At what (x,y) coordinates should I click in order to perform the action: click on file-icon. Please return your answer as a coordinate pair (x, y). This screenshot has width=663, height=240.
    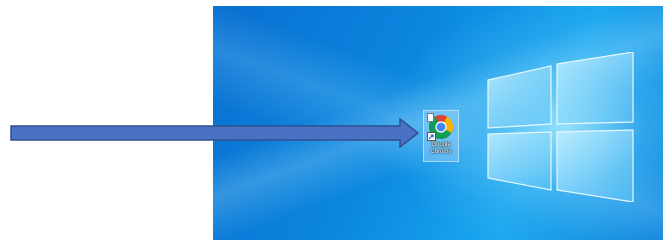
    Looking at the image, I should click on (430, 117).